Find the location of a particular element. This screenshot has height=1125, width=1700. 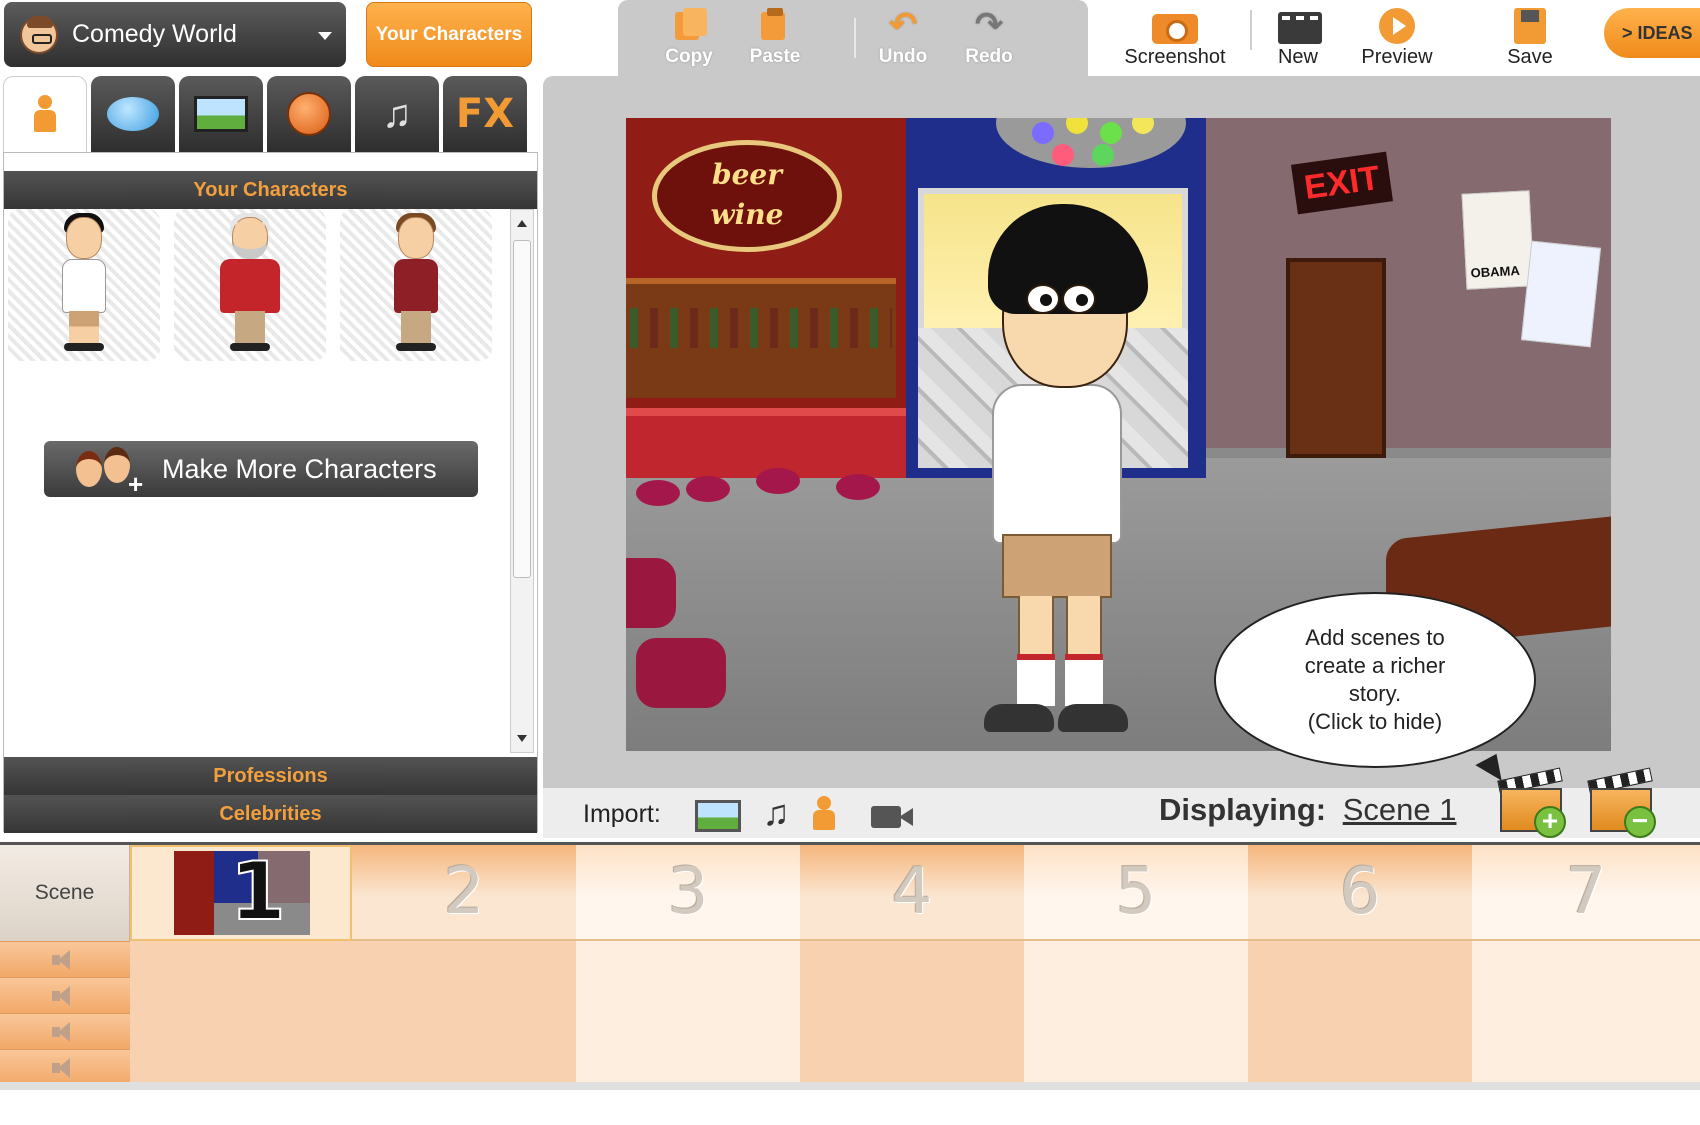

import-background-icon is located at coordinates (718, 816).